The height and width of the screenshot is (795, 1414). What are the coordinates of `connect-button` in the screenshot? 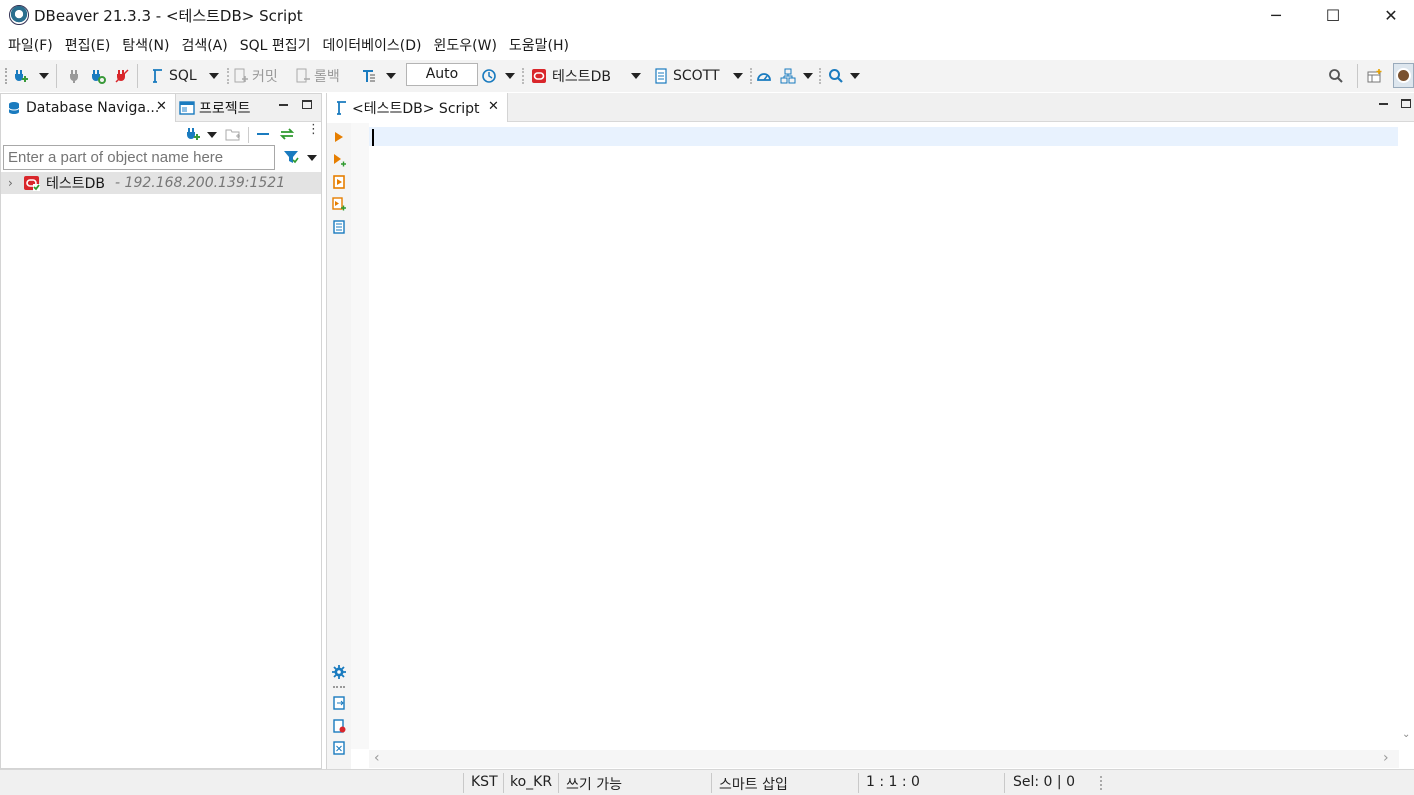 It's located at (74, 76).